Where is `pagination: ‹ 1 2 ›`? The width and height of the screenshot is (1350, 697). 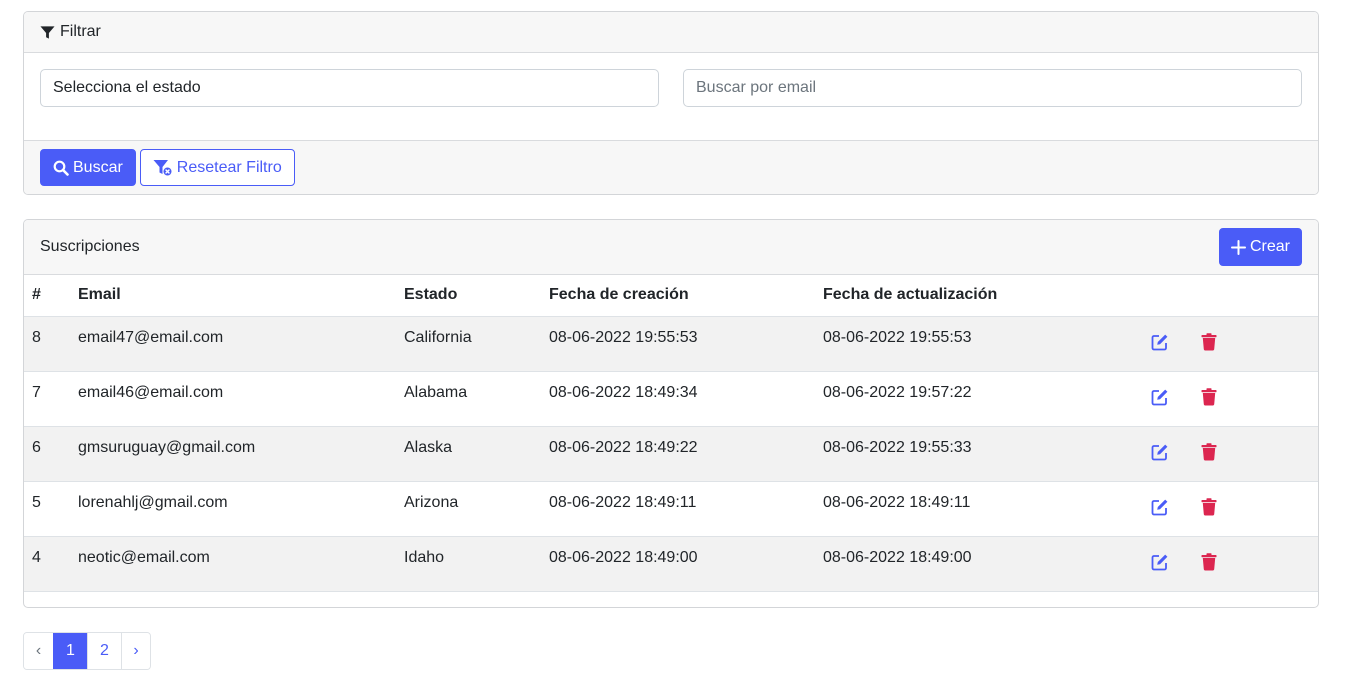
pagination: ‹ 1 2 › is located at coordinates (87, 651).